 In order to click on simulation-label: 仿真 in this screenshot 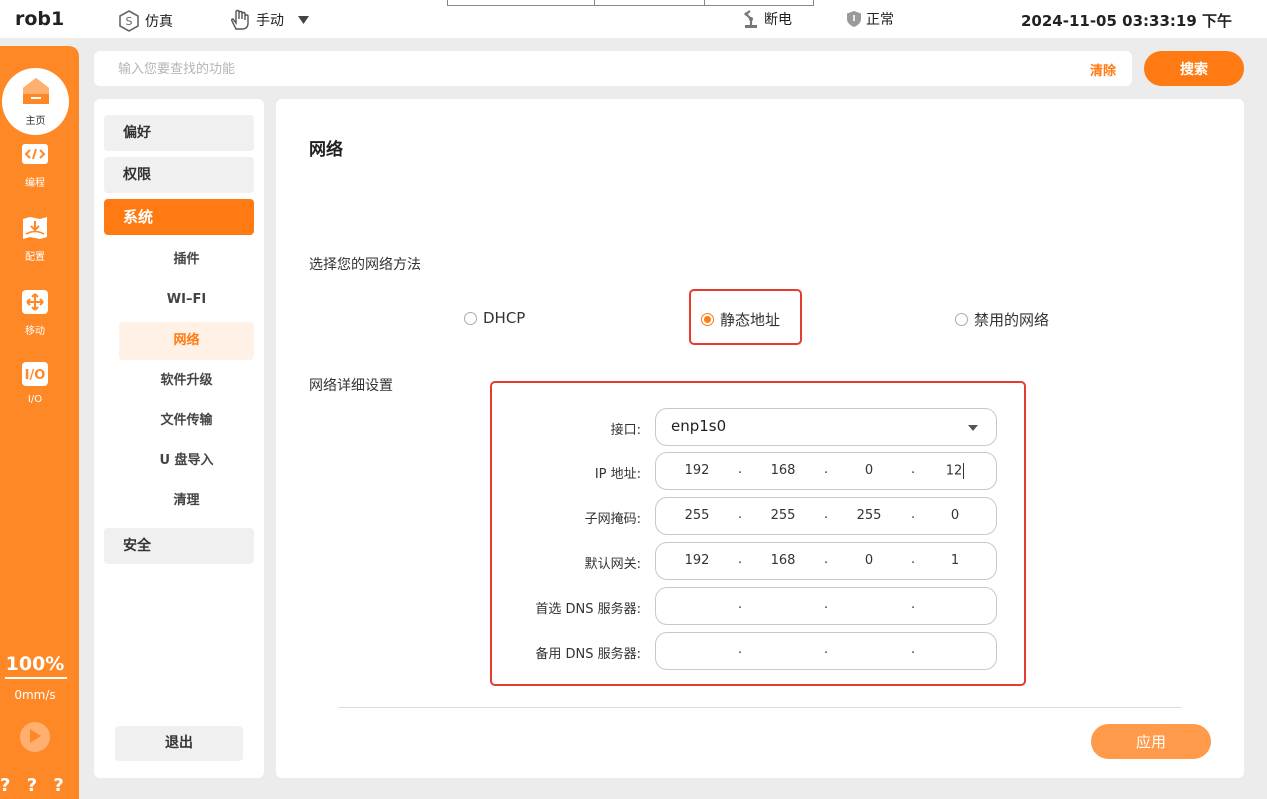, I will do `click(159, 22)`.